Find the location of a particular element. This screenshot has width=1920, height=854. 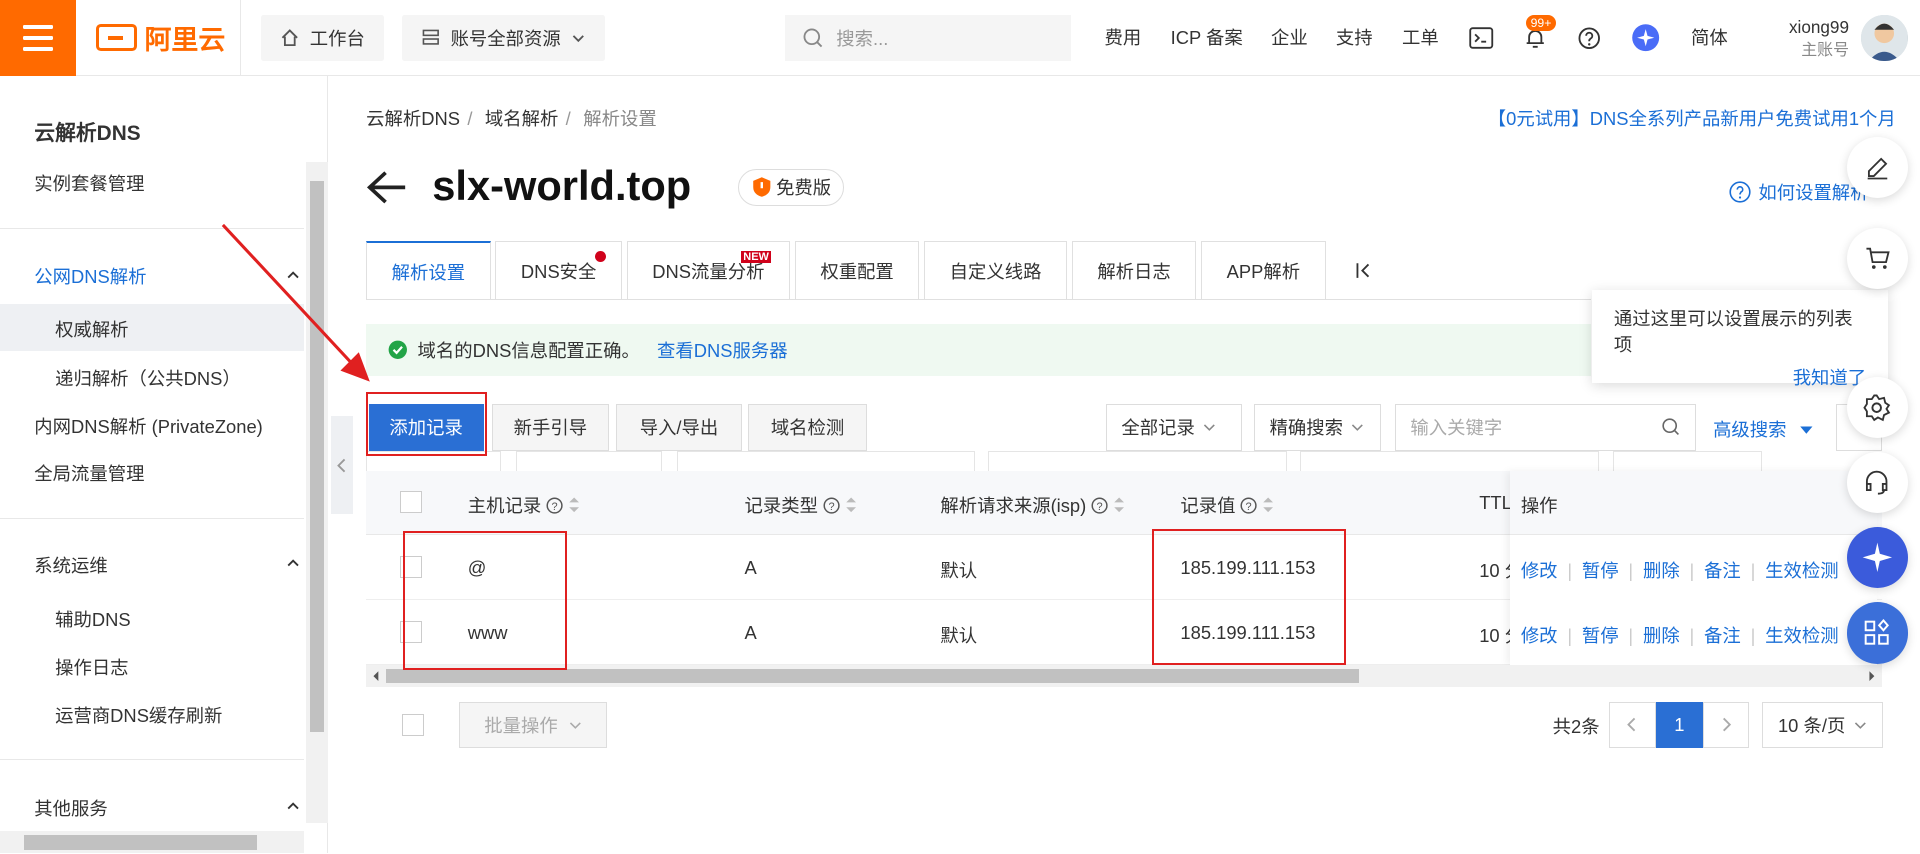

nav-support: 支持 is located at coordinates (1354, 37).